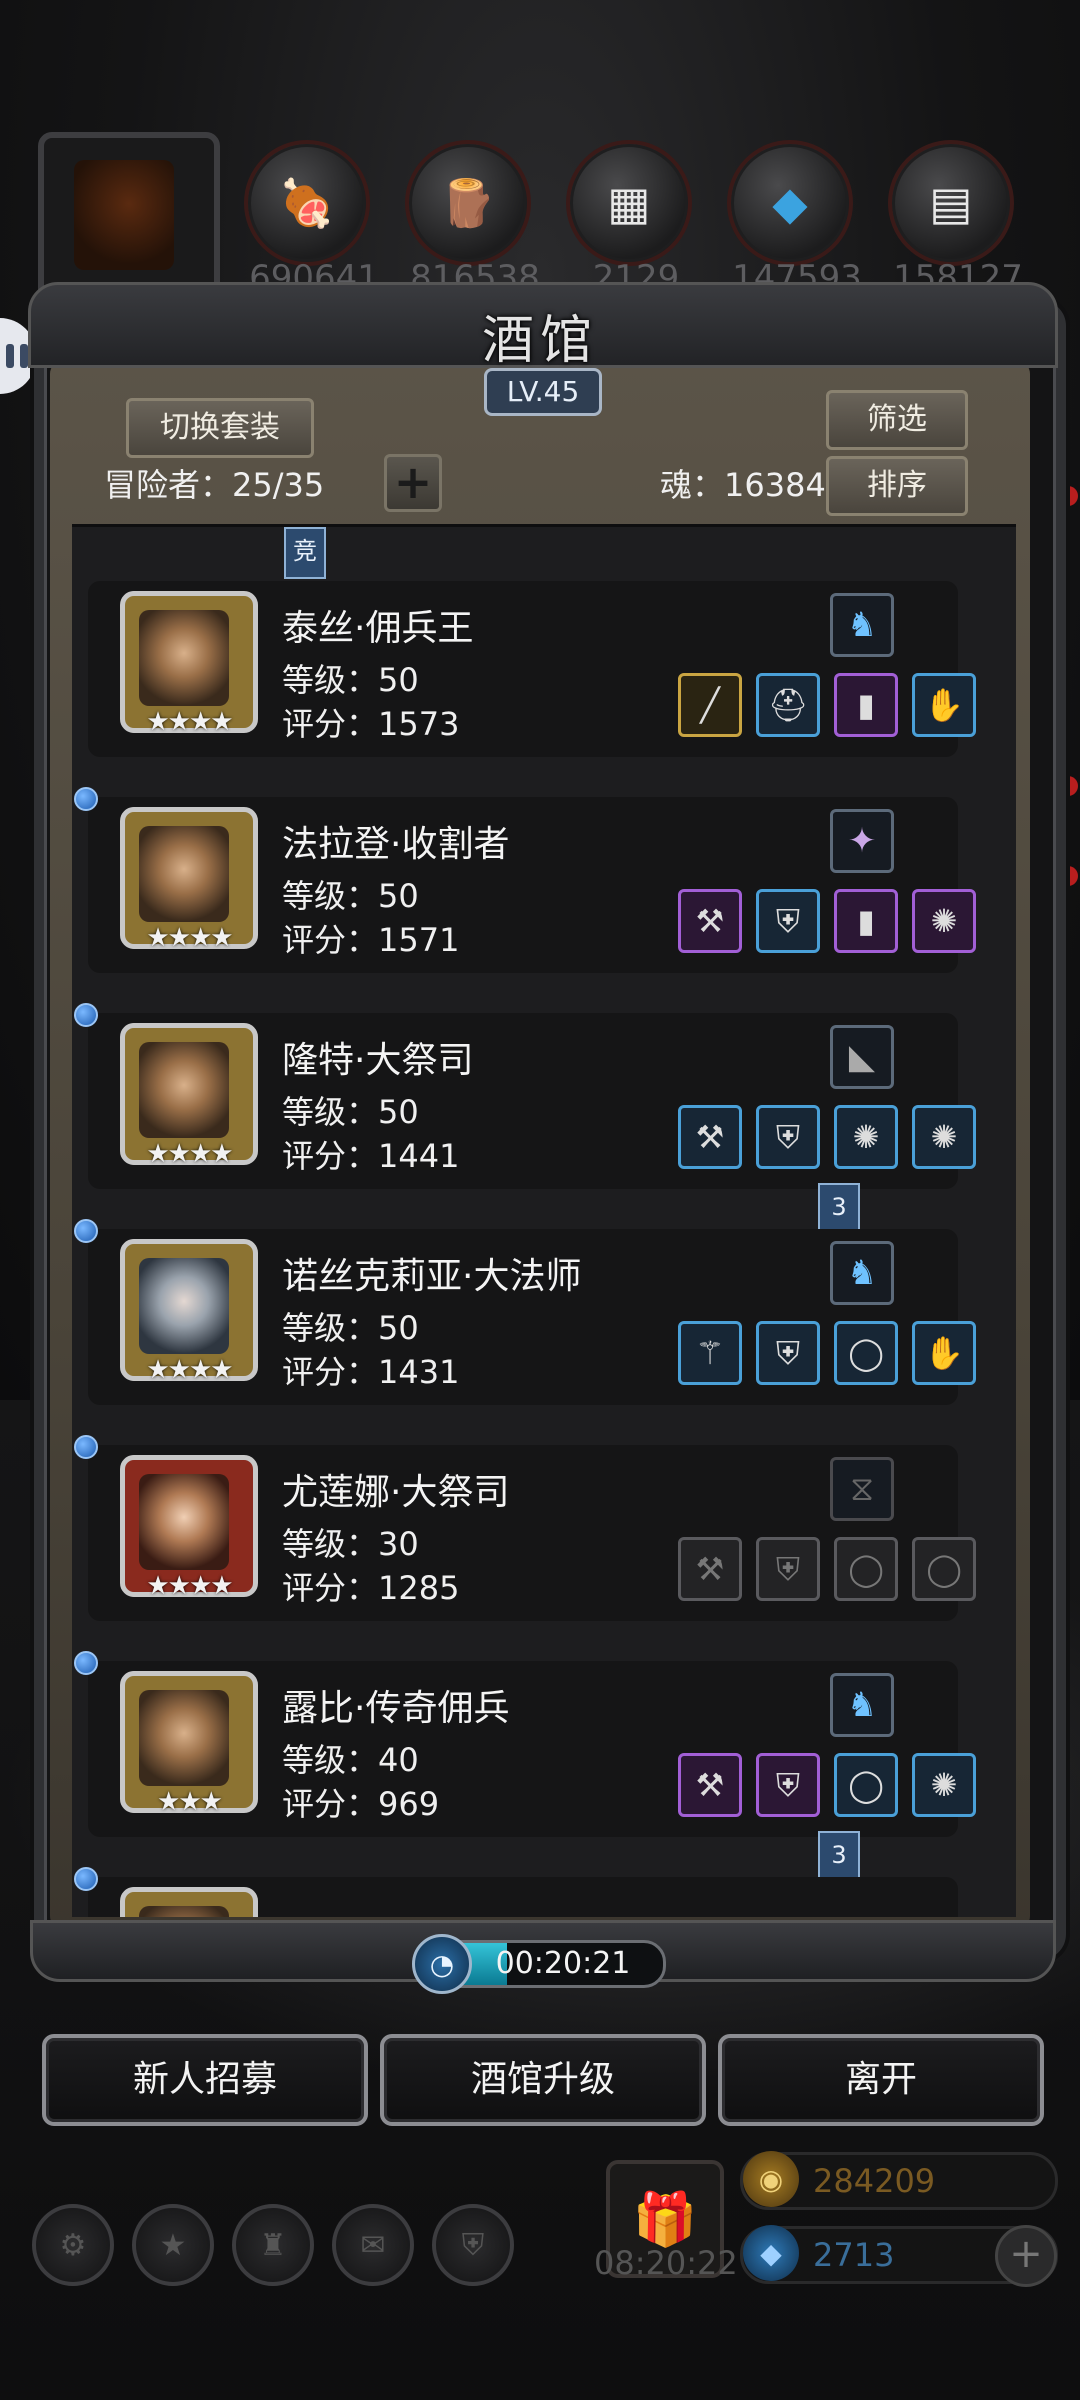 Image resolution: width=1080 pixels, height=2400 pixels. I want to click on hero-name: 尤莲娜·大祭司, so click(396, 1492).